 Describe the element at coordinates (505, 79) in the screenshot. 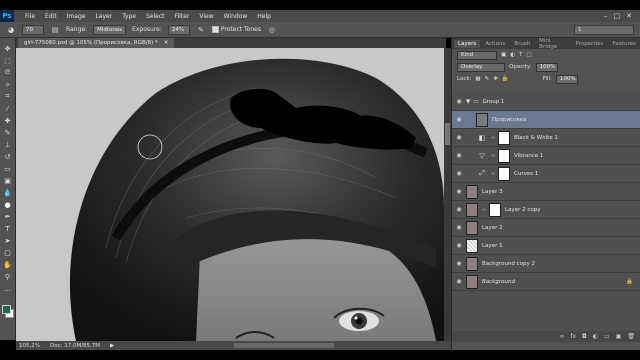

I see `lock-all-icon: 🔒` at that location.